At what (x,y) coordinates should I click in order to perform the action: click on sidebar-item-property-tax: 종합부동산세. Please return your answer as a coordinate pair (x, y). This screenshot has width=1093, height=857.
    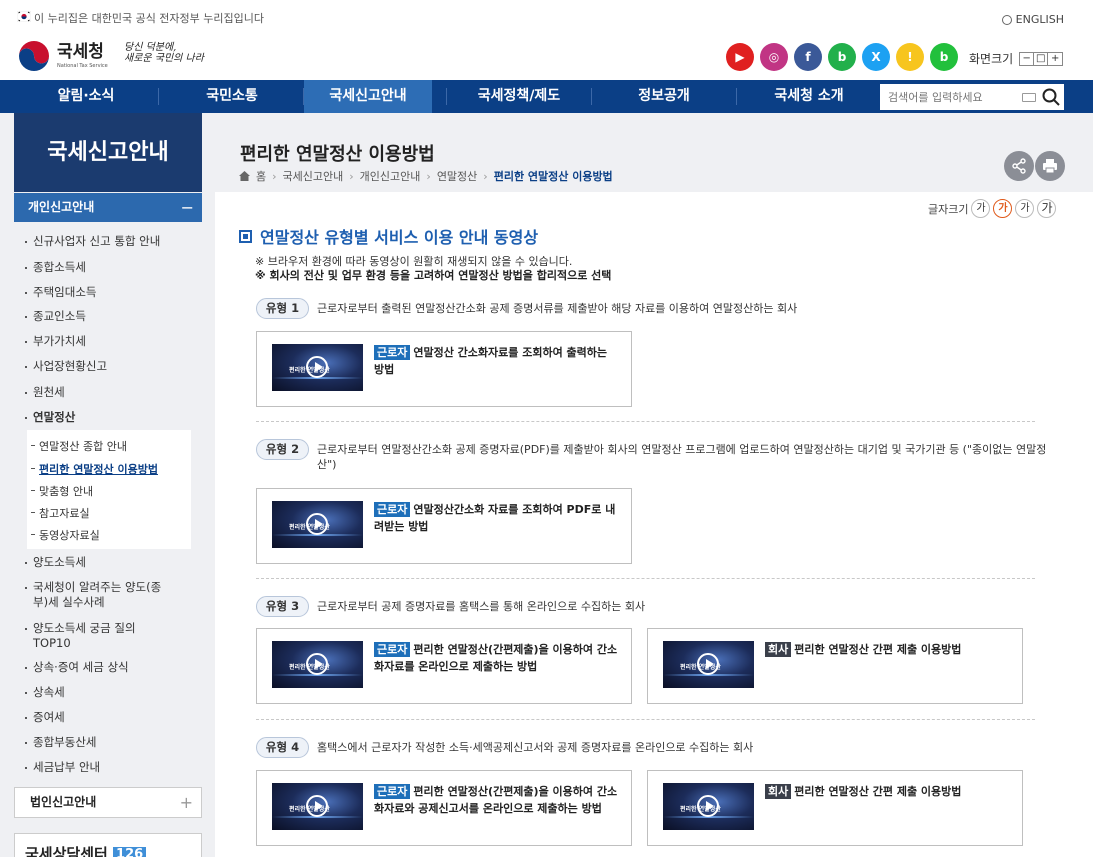
    Looking at the image, I should click on (60, 742).